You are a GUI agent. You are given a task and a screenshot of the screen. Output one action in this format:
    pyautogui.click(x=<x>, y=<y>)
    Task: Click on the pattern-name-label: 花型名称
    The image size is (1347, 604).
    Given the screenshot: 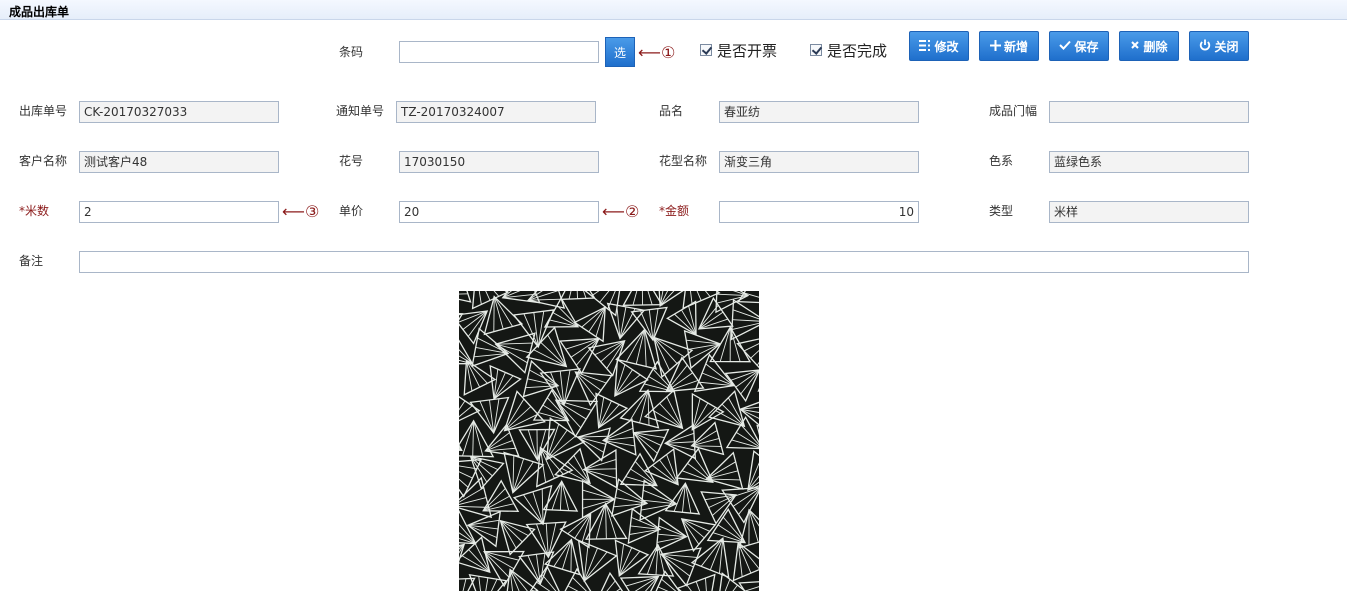 What is the action you would take?
    pyautogui.click(x=683, y=161)
    